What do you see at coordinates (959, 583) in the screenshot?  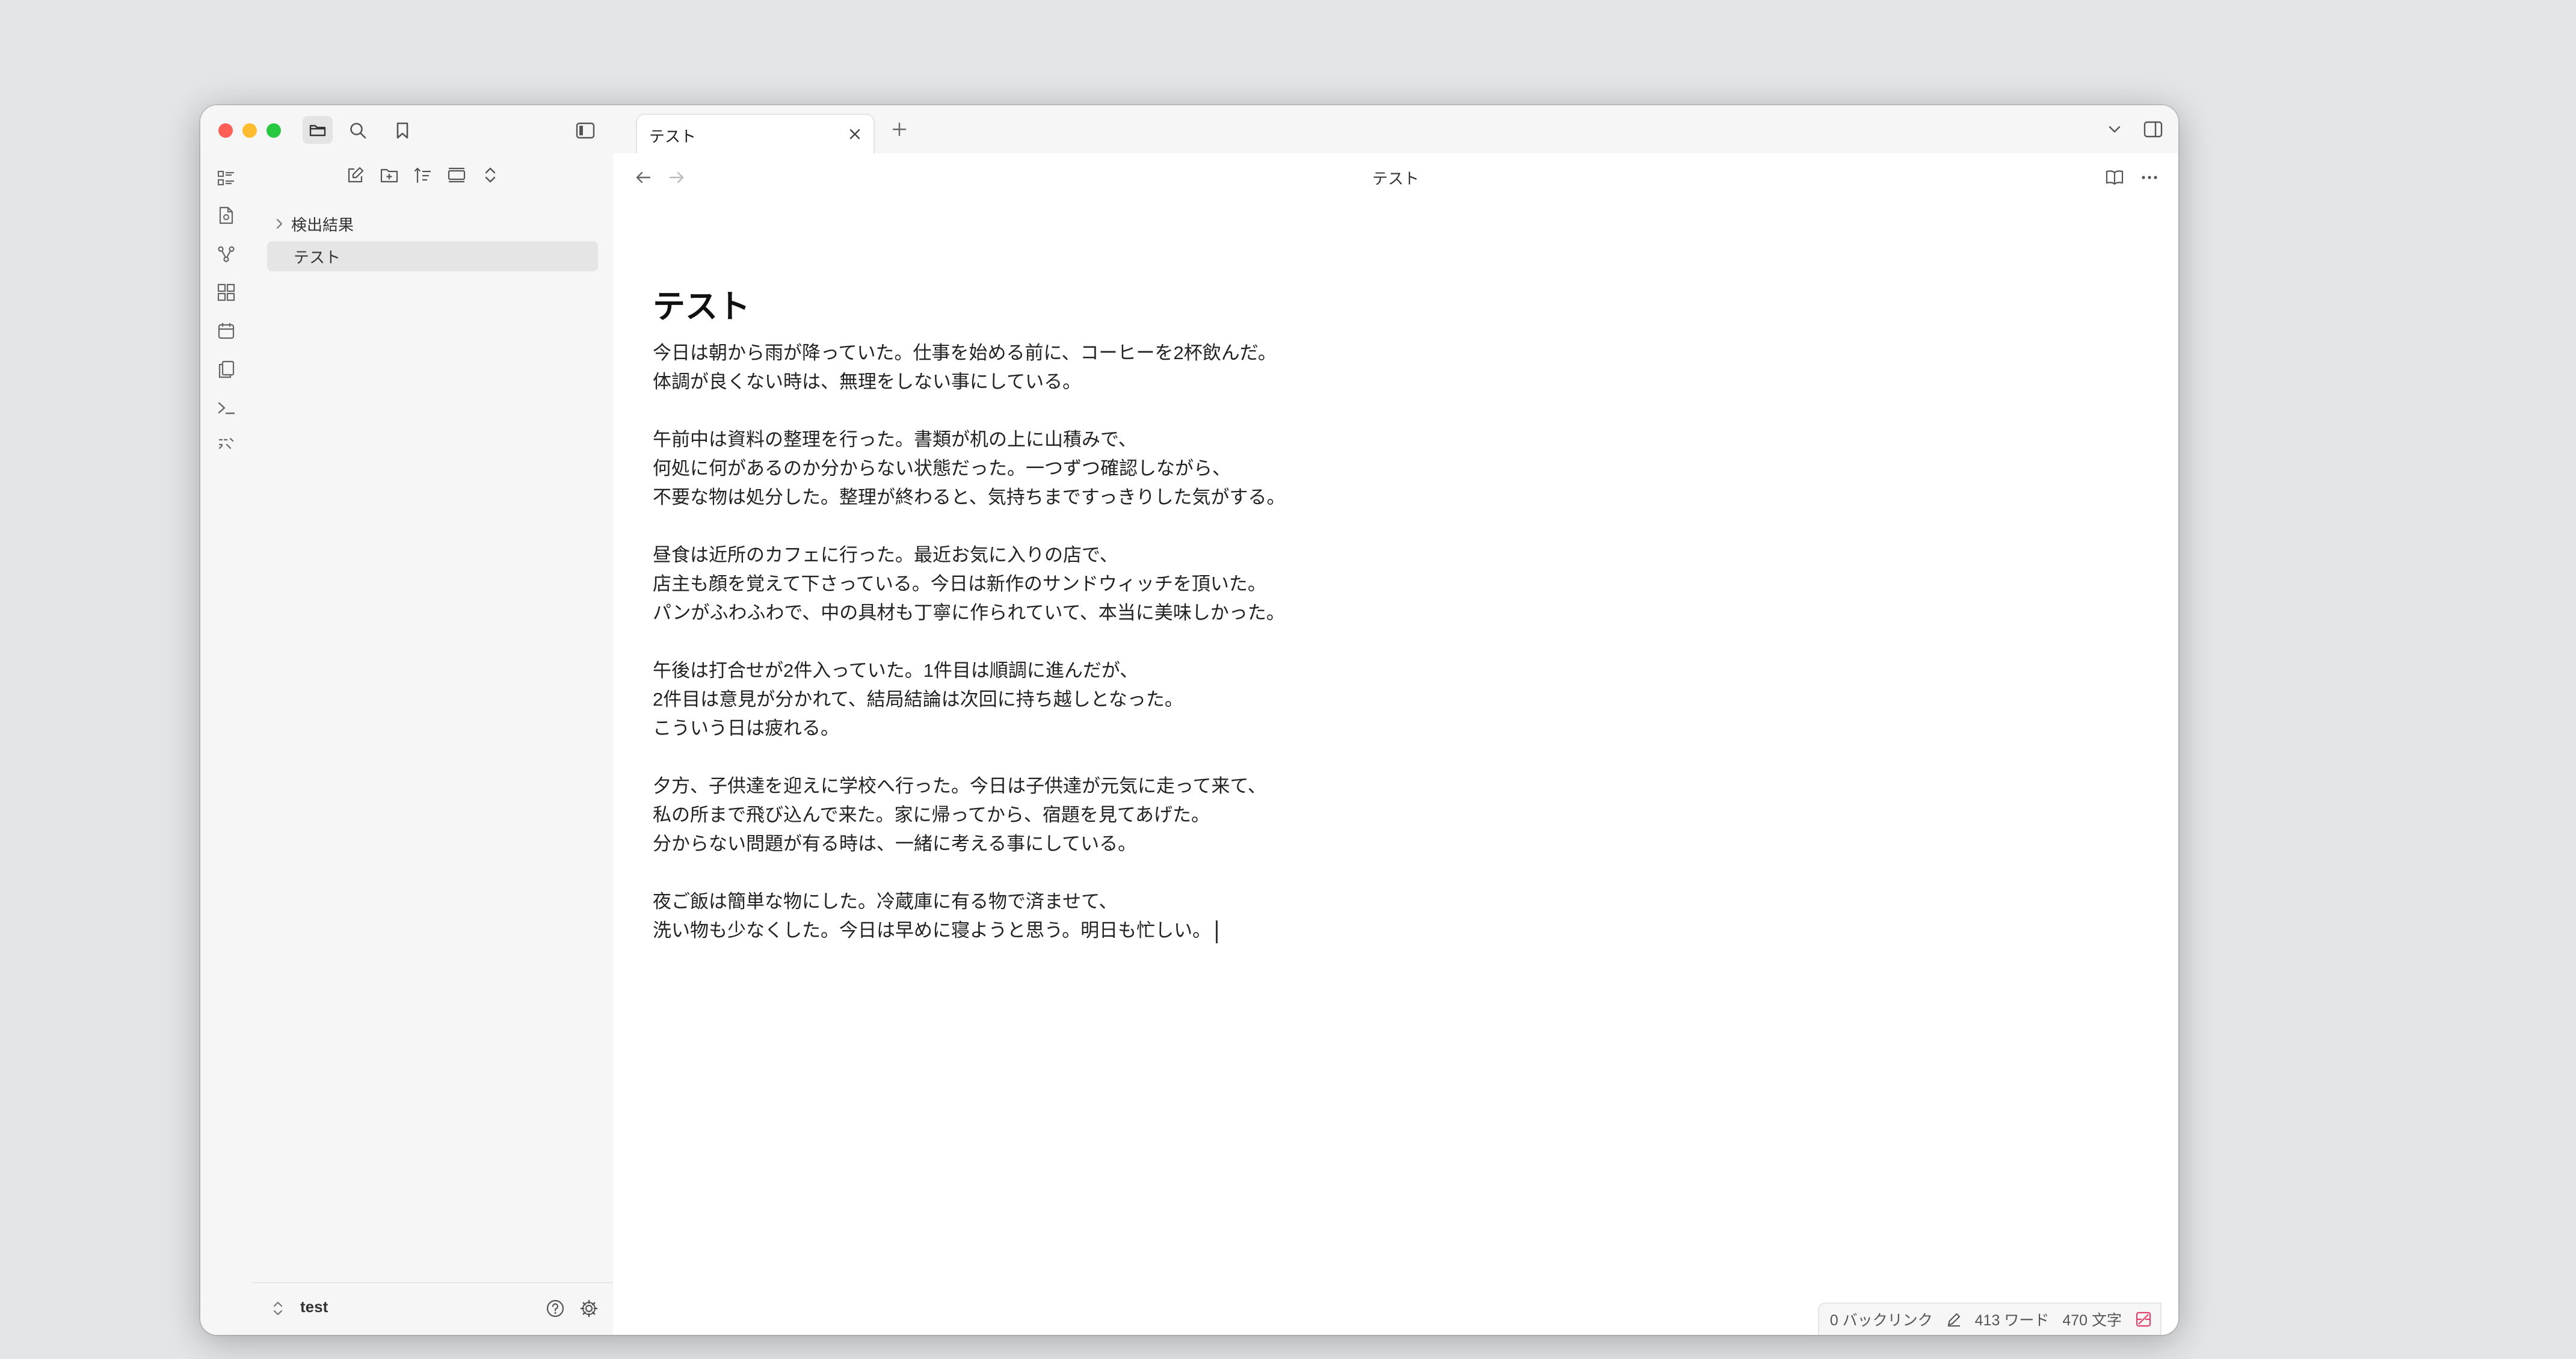 I see `note-line: 店主も顔を覚えて下さっている。今日は新作のサンドウィッチを頂いた。` at bounding box center [959, 583].